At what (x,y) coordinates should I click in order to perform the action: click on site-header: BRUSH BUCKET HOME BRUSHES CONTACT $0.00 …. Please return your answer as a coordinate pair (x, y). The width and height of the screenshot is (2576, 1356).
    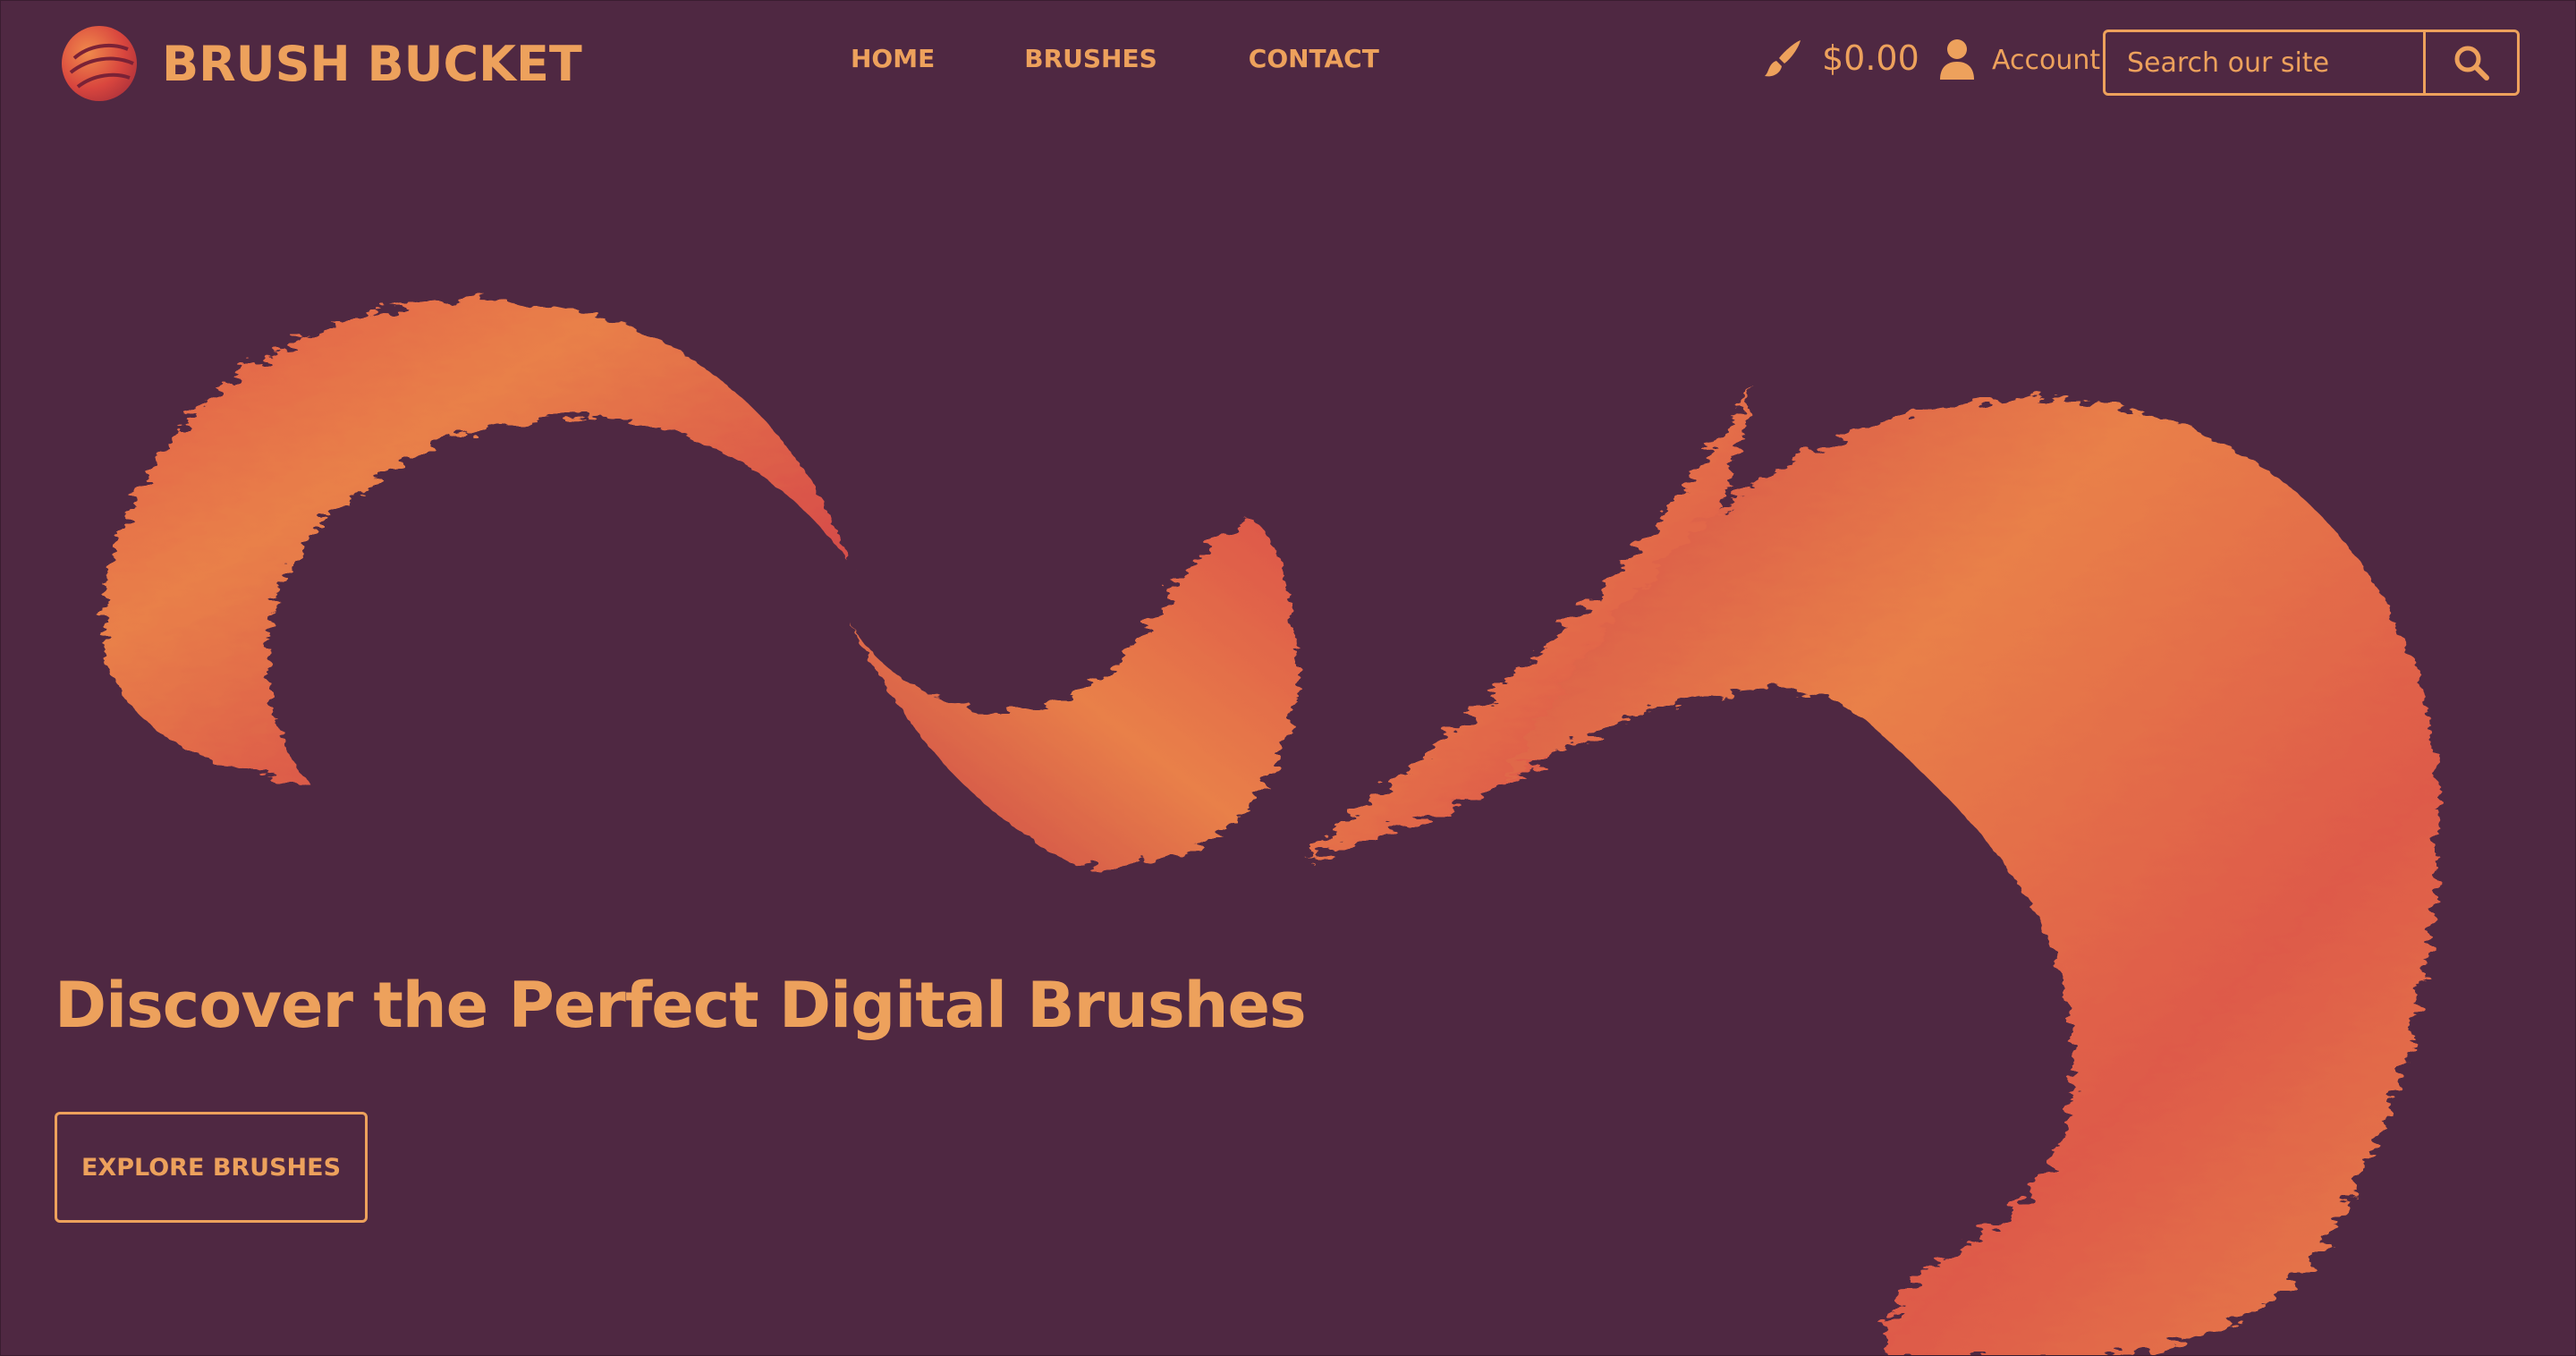
    Looking at the image, I should click on (1288, 63).